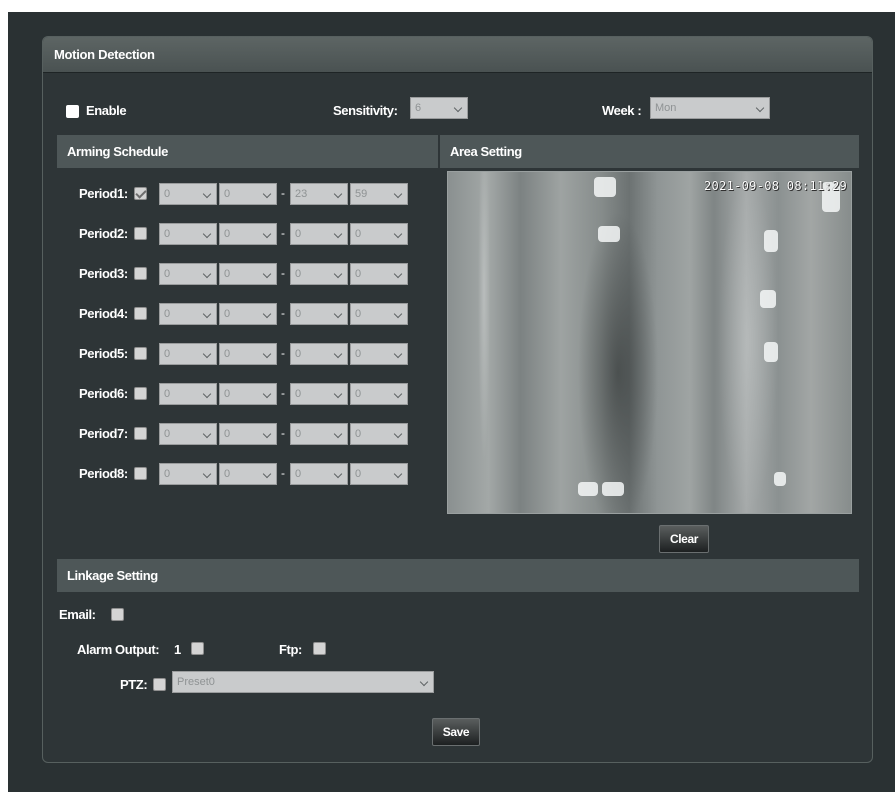 The height and width of the screenshot is (792, 895). Describe the element at coordinates (303, 682) in the screenshot. I see `ptz-preset-select: Preset0` at that location.